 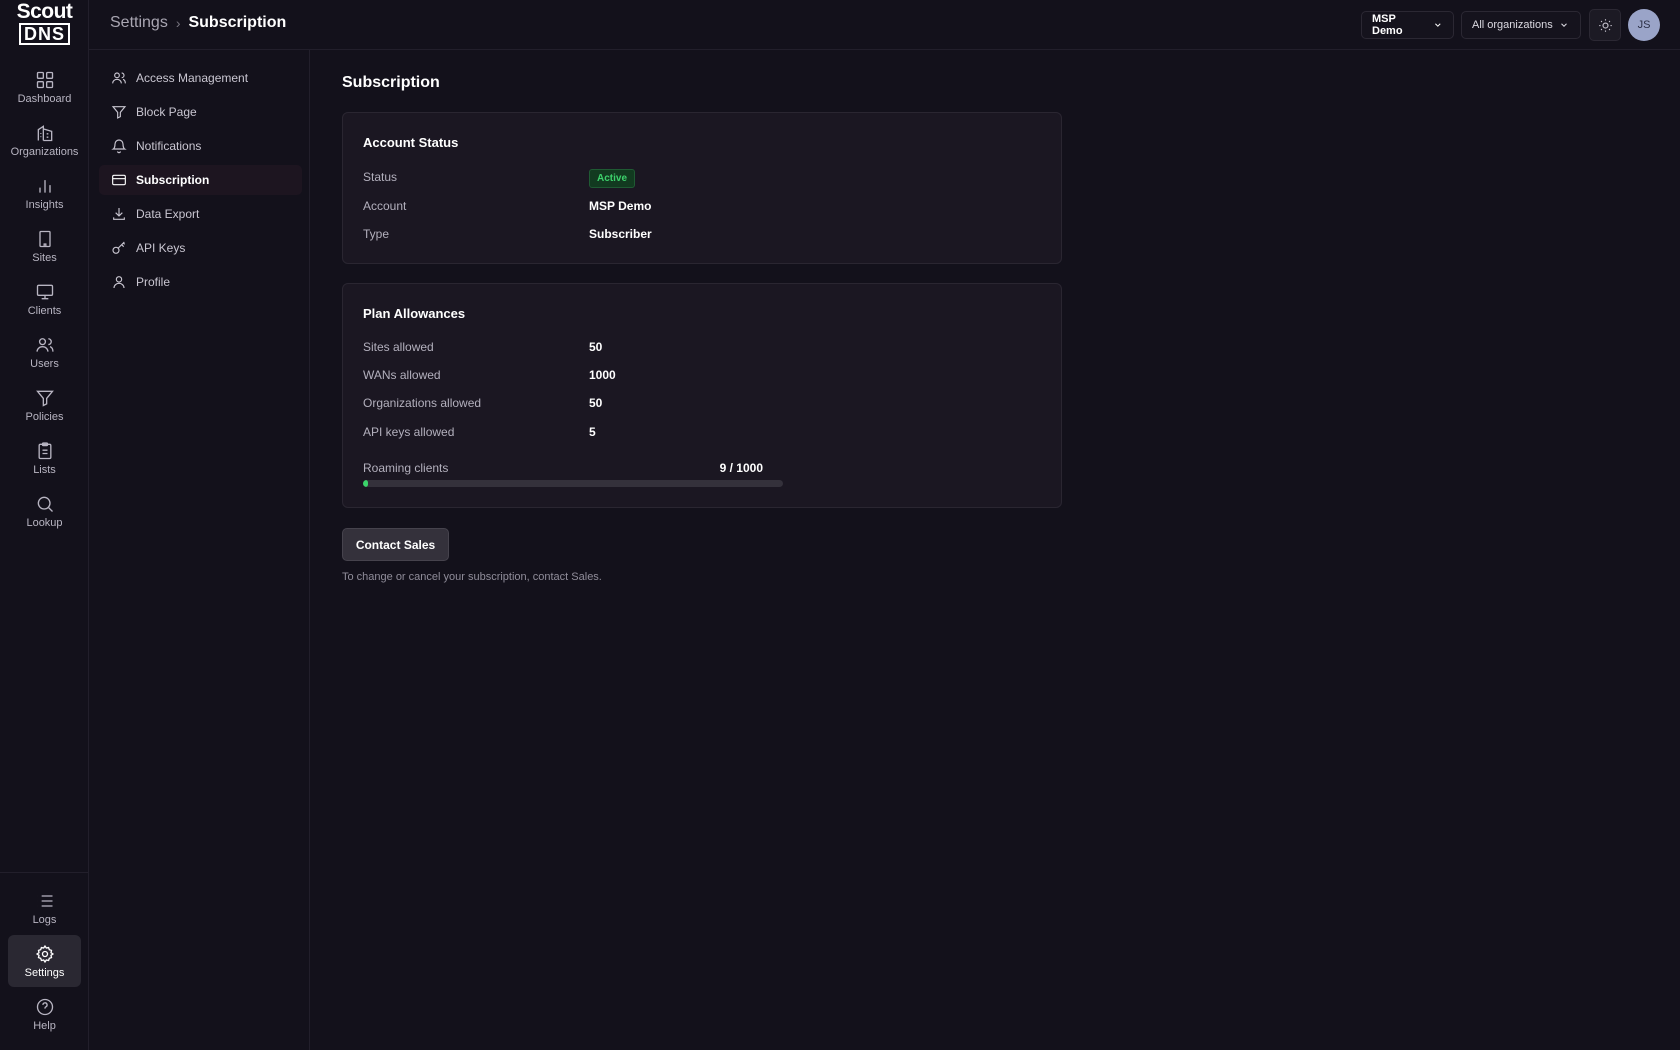 What do you see at coordinates (173, 180) in the screenshot?
I see `settings-item-label: Subscription` at bounding box center [173, 180].